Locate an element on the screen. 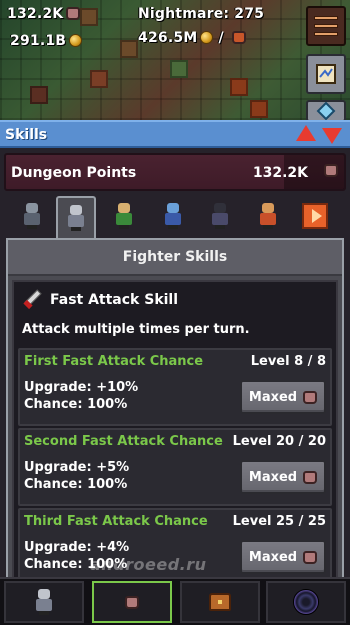  skills-header: Skills is located at coordinates (175, 134).